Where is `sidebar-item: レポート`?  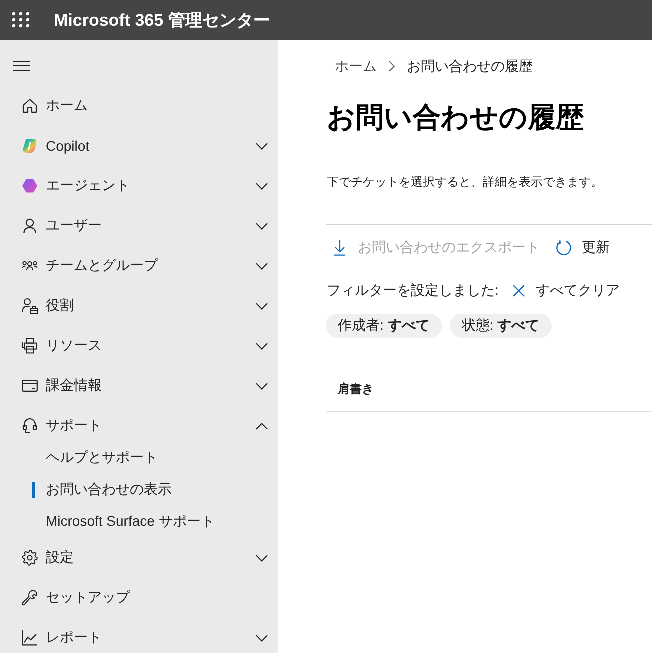
sidebar-item: レポート is located at coordinates (139, 638).